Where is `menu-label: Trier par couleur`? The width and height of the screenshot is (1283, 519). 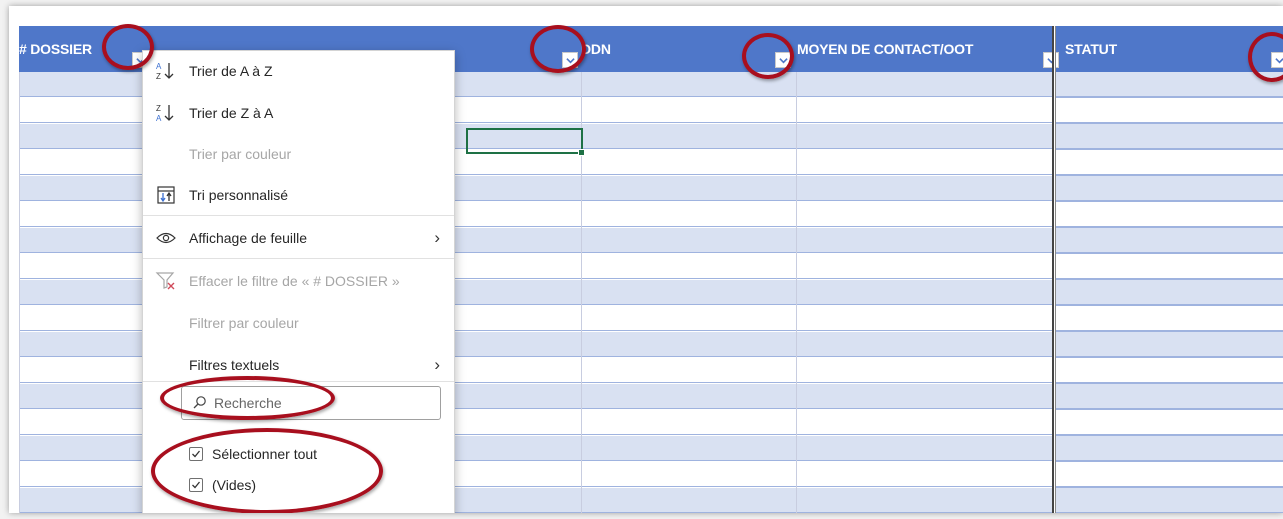 menu-label: Trier par couleur is located at coordinates (240, 154).